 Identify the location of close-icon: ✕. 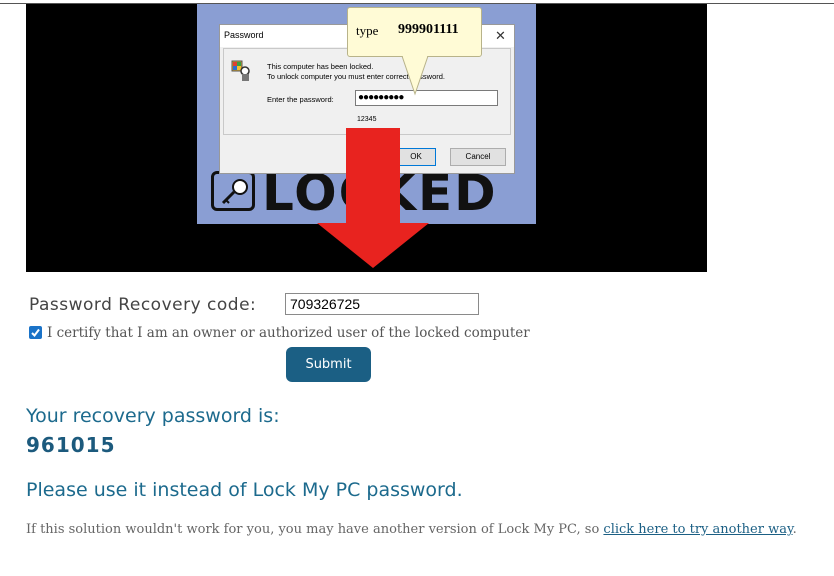
(500, 36).